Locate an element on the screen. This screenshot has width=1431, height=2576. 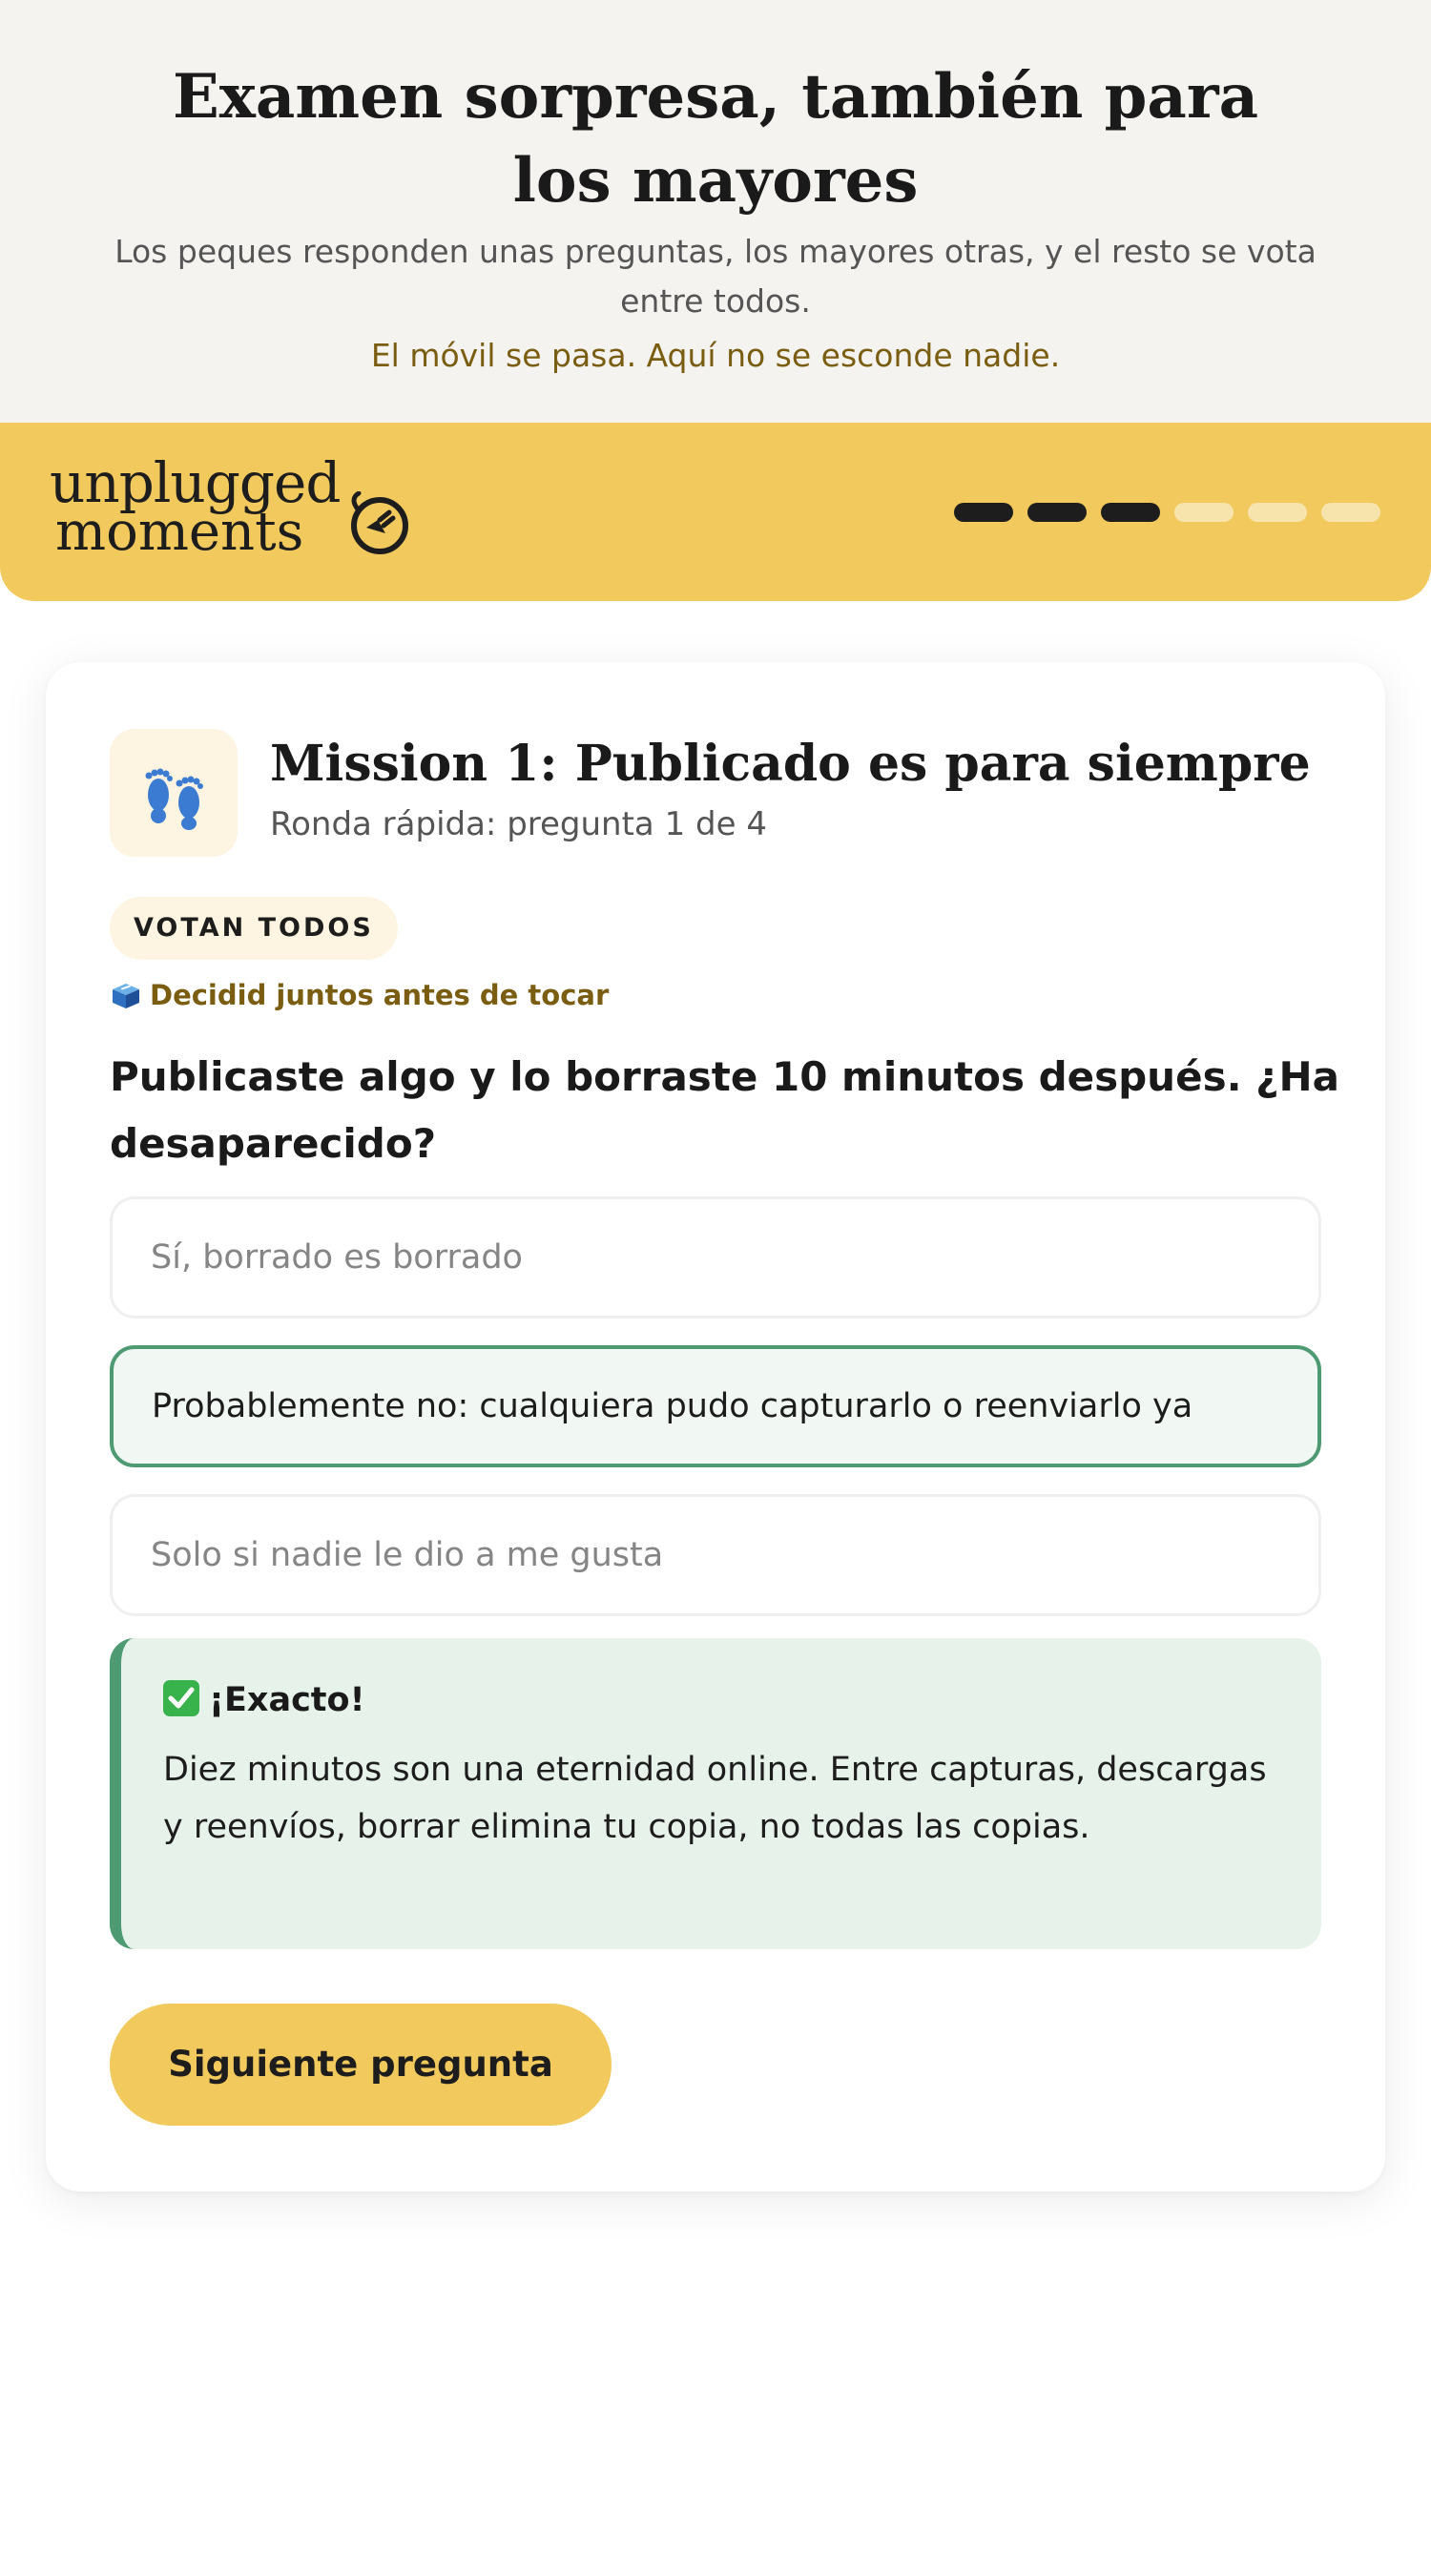
answer-option-3: Solo si nadie le dio a me gusta is located at coordinates (715, 1555).